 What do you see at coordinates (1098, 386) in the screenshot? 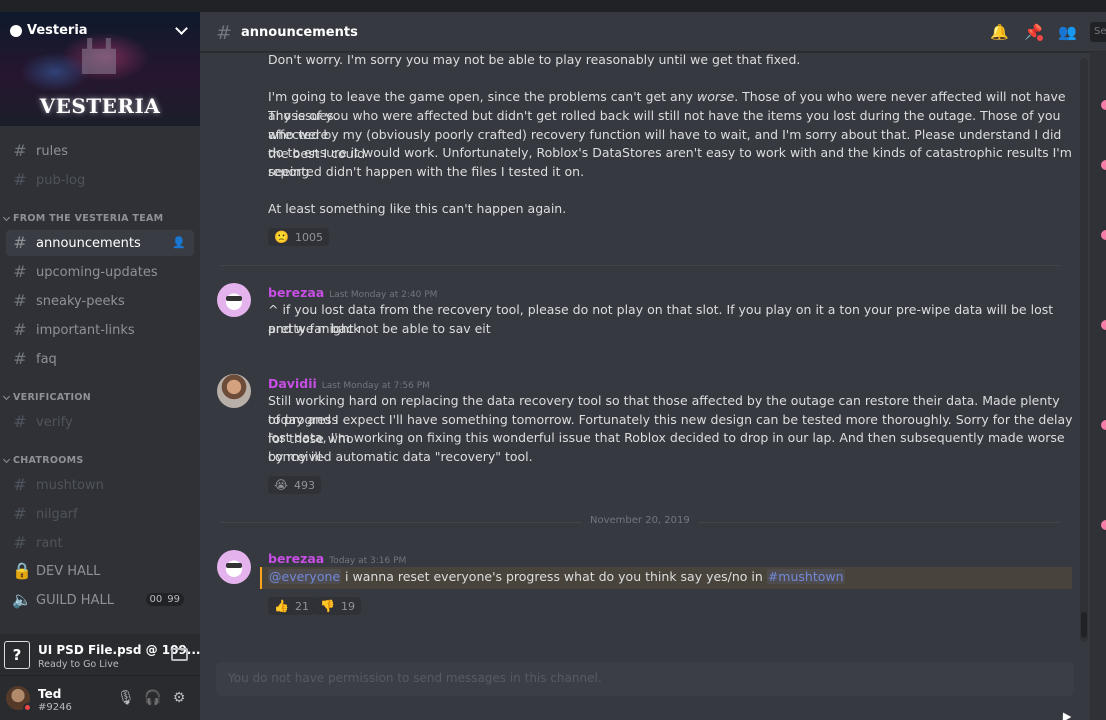
I see `member-list` at bounding box center [1098, 386].